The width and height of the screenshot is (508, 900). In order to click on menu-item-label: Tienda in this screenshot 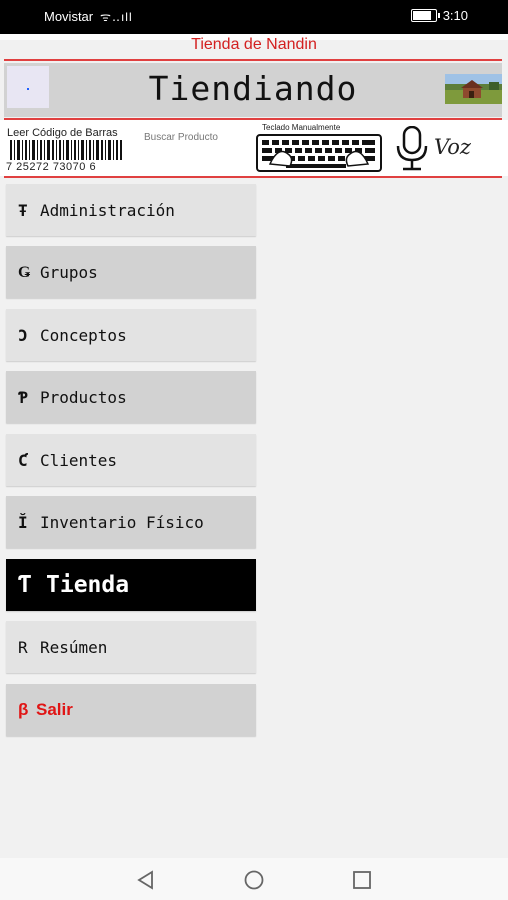, I will do `click(88, 585)`.